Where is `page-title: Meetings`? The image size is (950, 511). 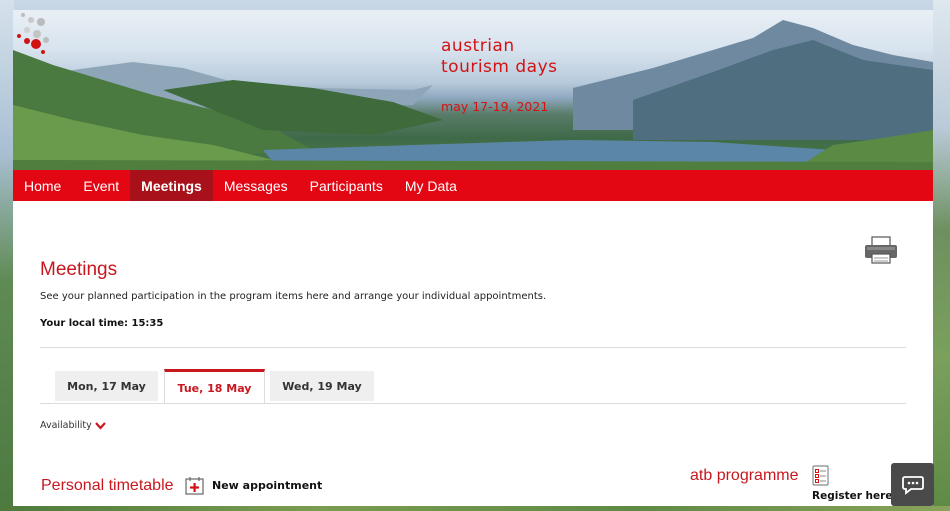
page-title: Meetings is located at coordinates (79, 269).